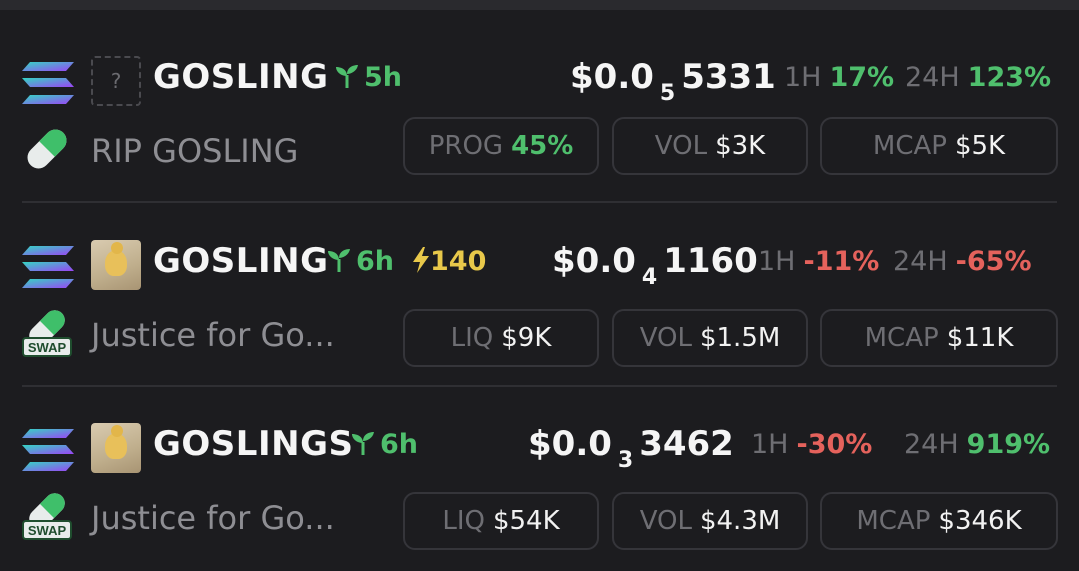 Image resolution: width=1079 pixels, height=571 pixels. I want to click on placeholder-mark: ?, so click(116, 81).